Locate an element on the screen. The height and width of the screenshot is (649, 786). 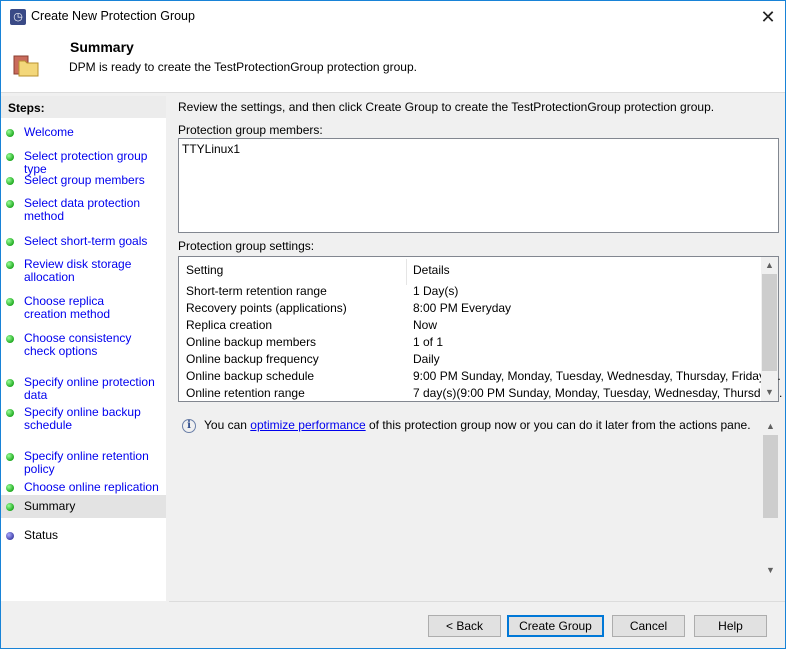
table-scrollbar: ▲ ▼ is located at coordinates (769, 329).